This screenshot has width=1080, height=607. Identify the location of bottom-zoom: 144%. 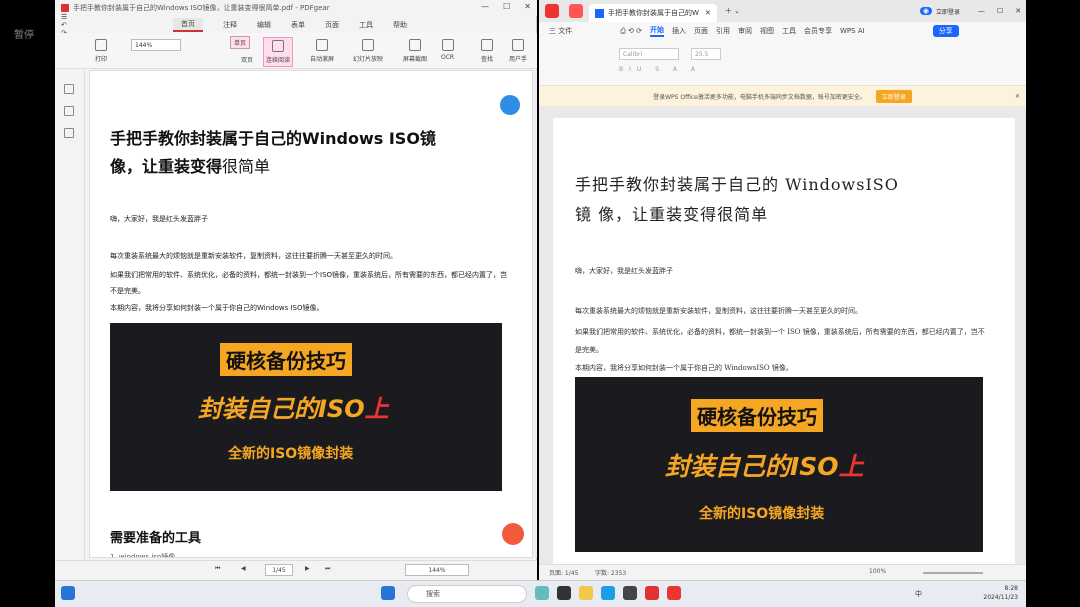
(437, 570).